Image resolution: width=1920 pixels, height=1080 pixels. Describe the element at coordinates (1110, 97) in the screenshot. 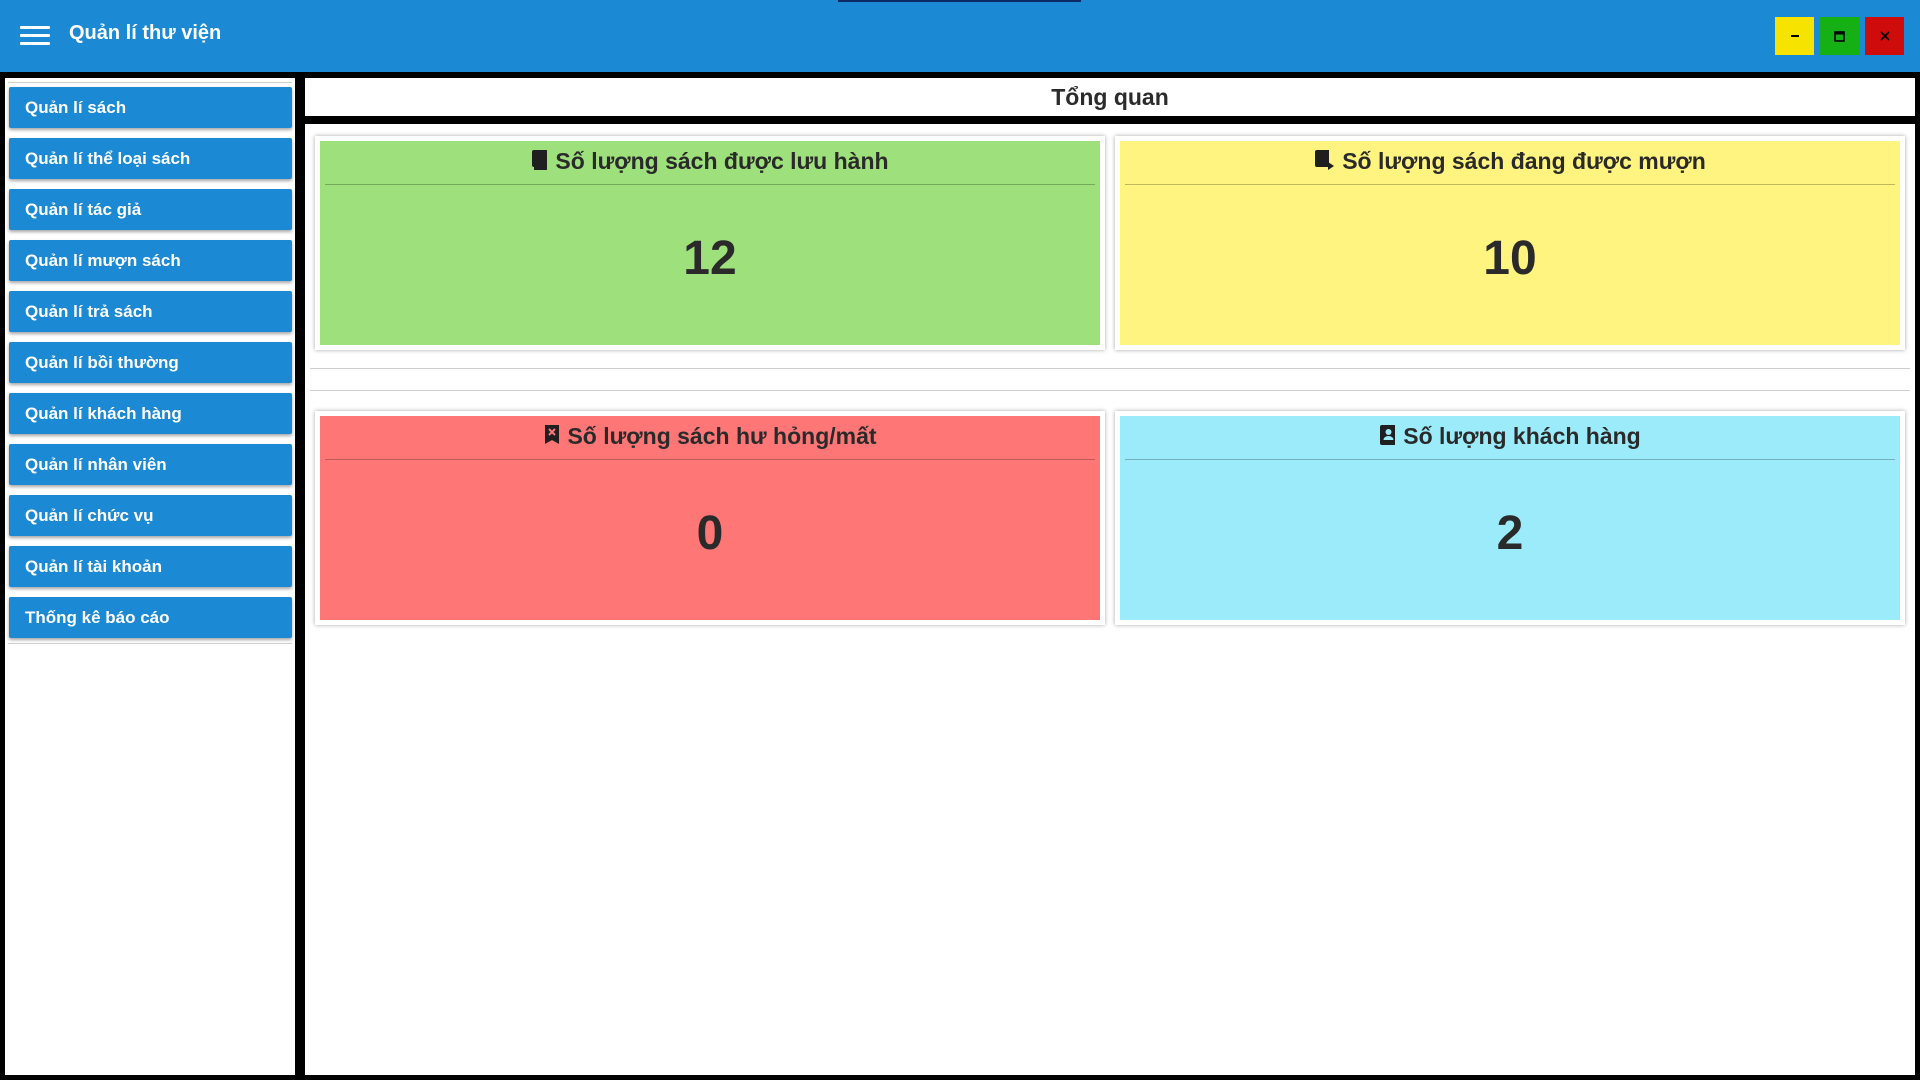

I see `page-title: Tổng quan` at that location.